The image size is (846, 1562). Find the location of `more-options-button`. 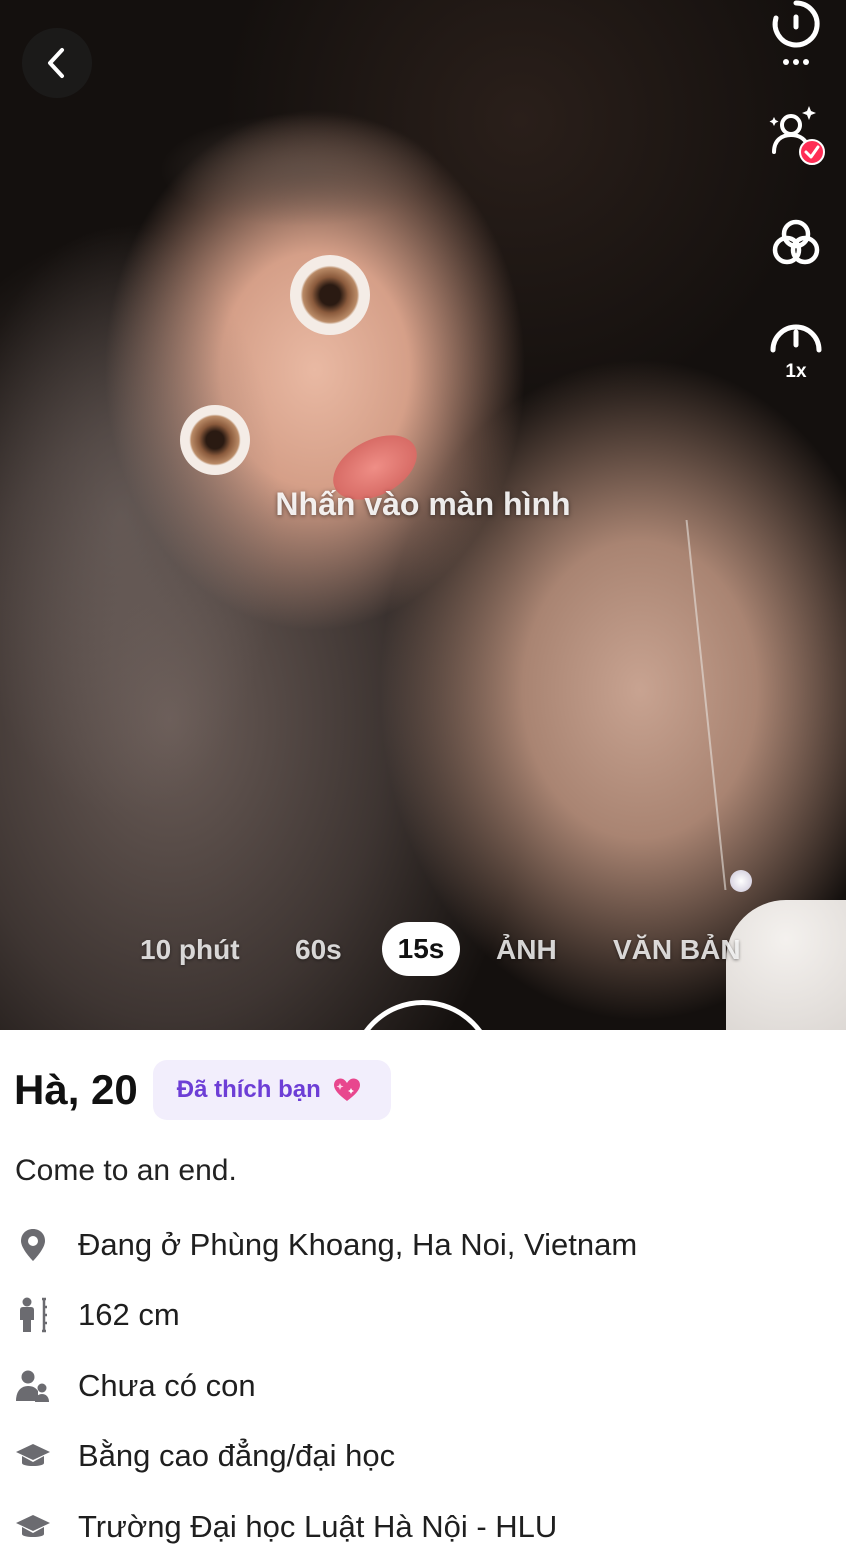

more-options-button is located at coordinates (796, 62).